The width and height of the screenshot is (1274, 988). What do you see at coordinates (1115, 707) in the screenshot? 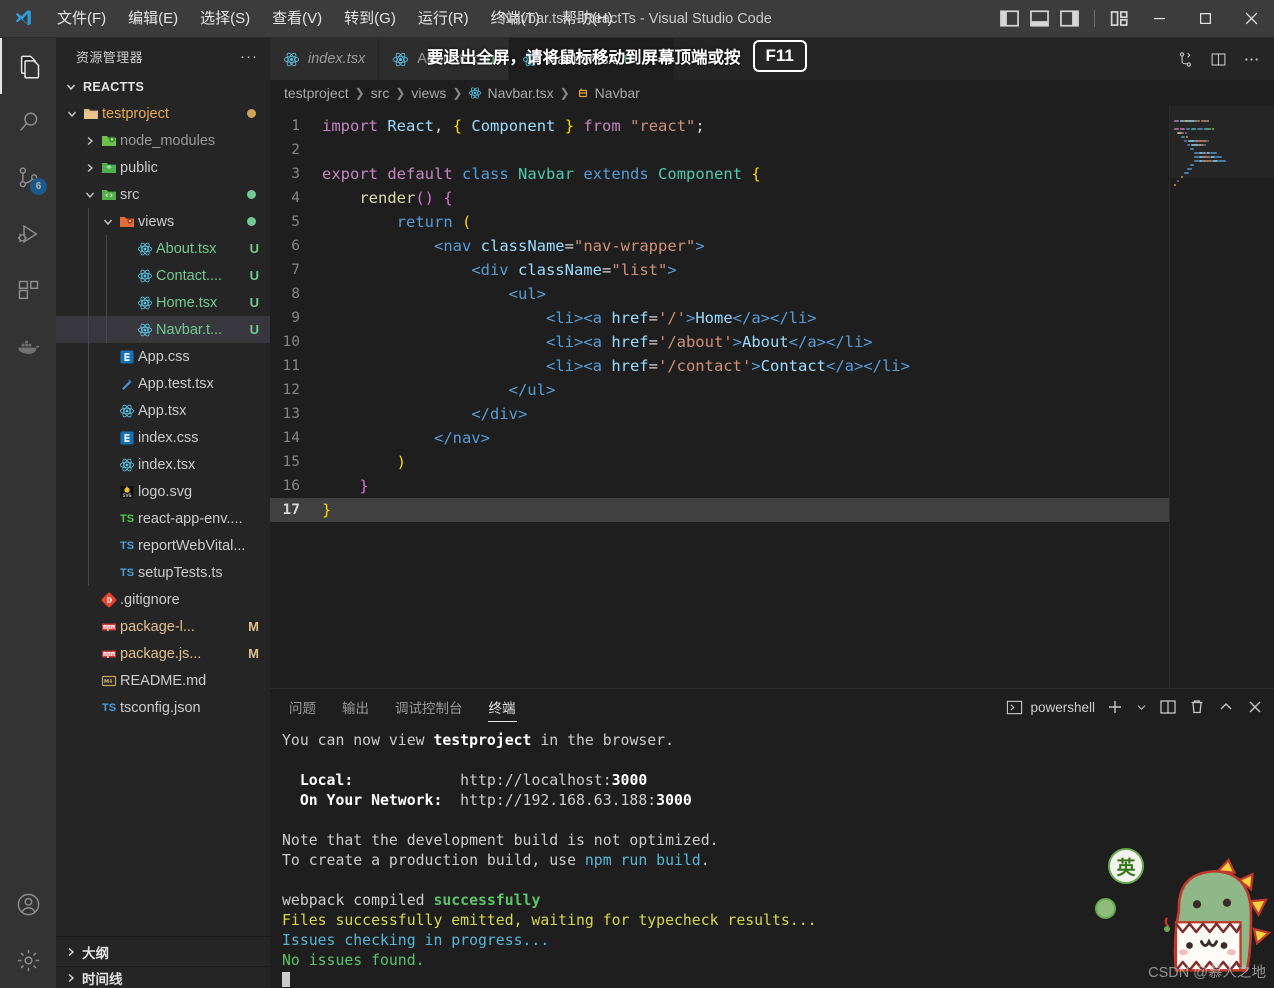
I see `new-terminal-icon` at bounding box center [1115, 707].